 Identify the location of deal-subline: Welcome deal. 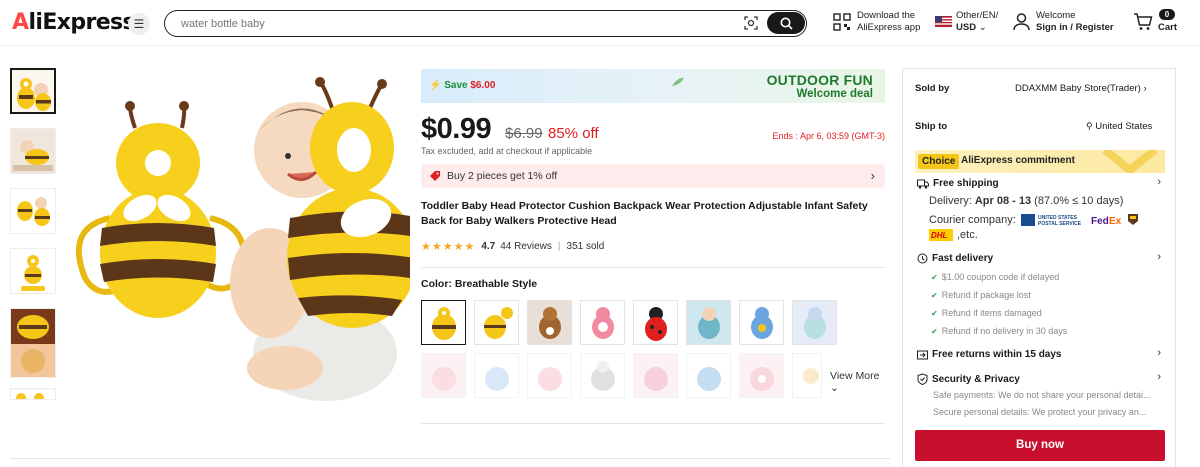
(835, 94).